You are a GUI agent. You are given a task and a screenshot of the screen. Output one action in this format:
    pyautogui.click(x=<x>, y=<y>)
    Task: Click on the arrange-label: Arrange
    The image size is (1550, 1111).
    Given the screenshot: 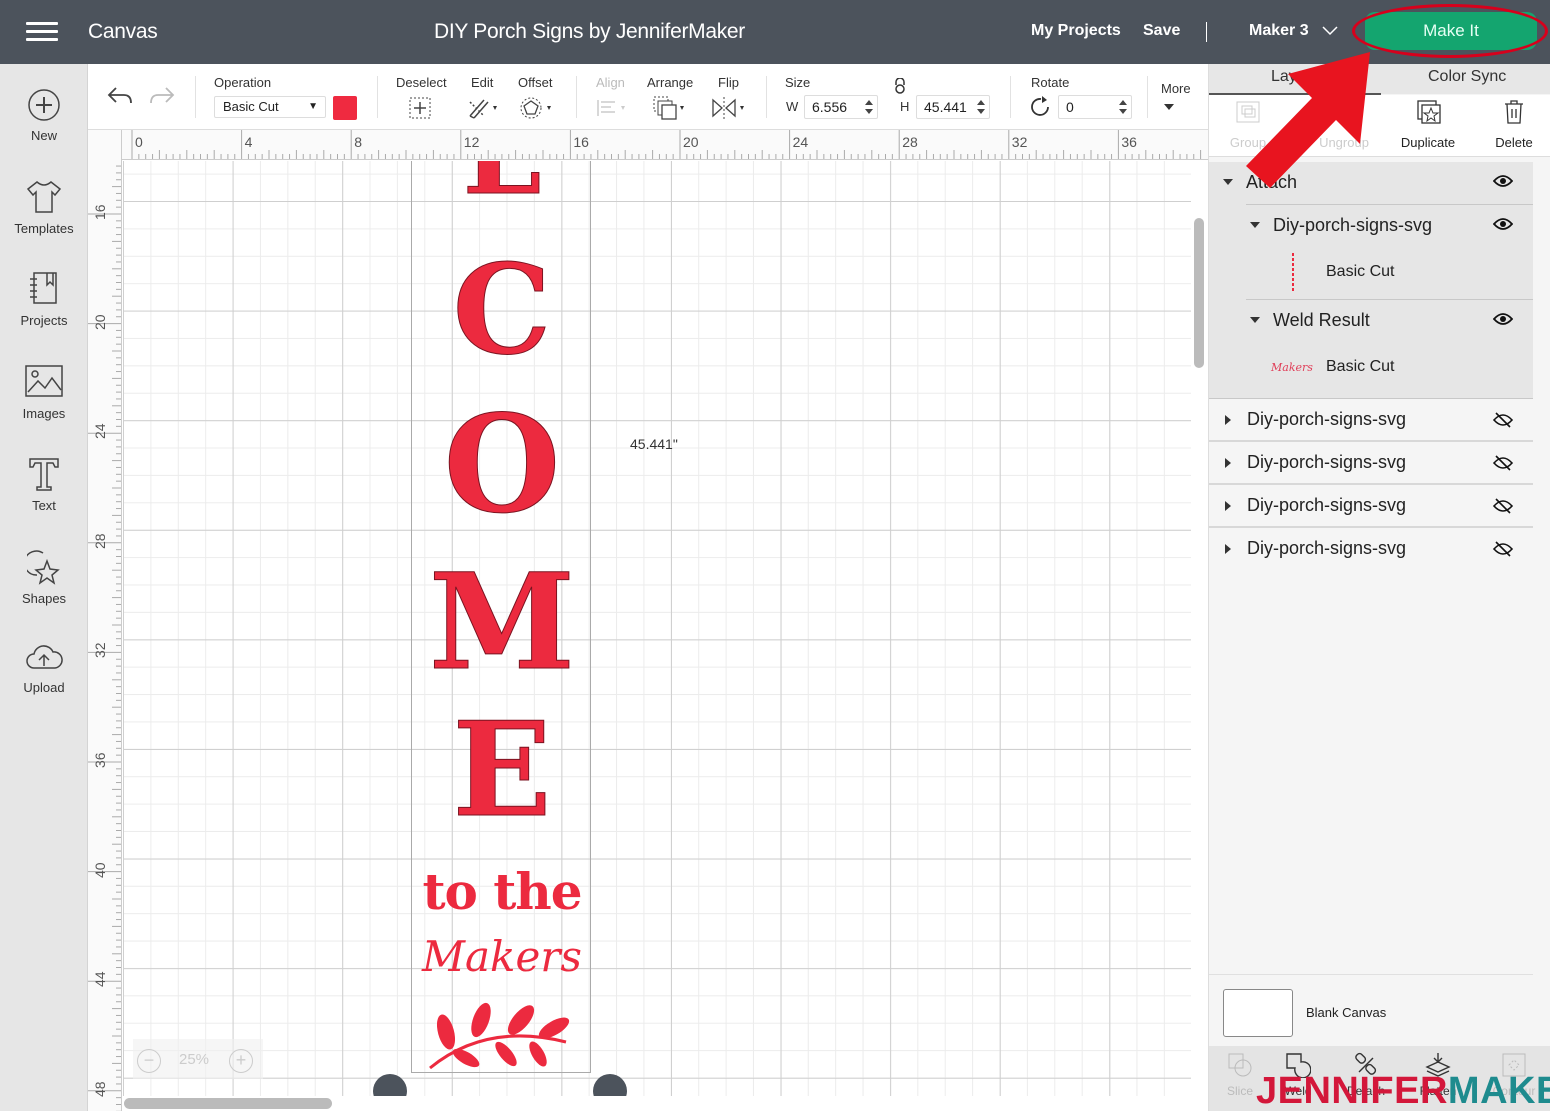 What is the action you would take?
    pyautogui.click(x=670, y=82)
    